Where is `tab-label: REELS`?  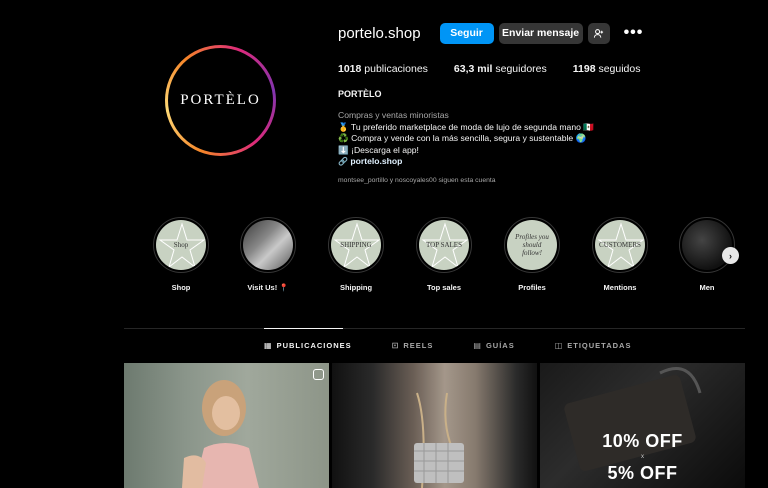 tab-label: REELS is located at coordinates (418, 345).